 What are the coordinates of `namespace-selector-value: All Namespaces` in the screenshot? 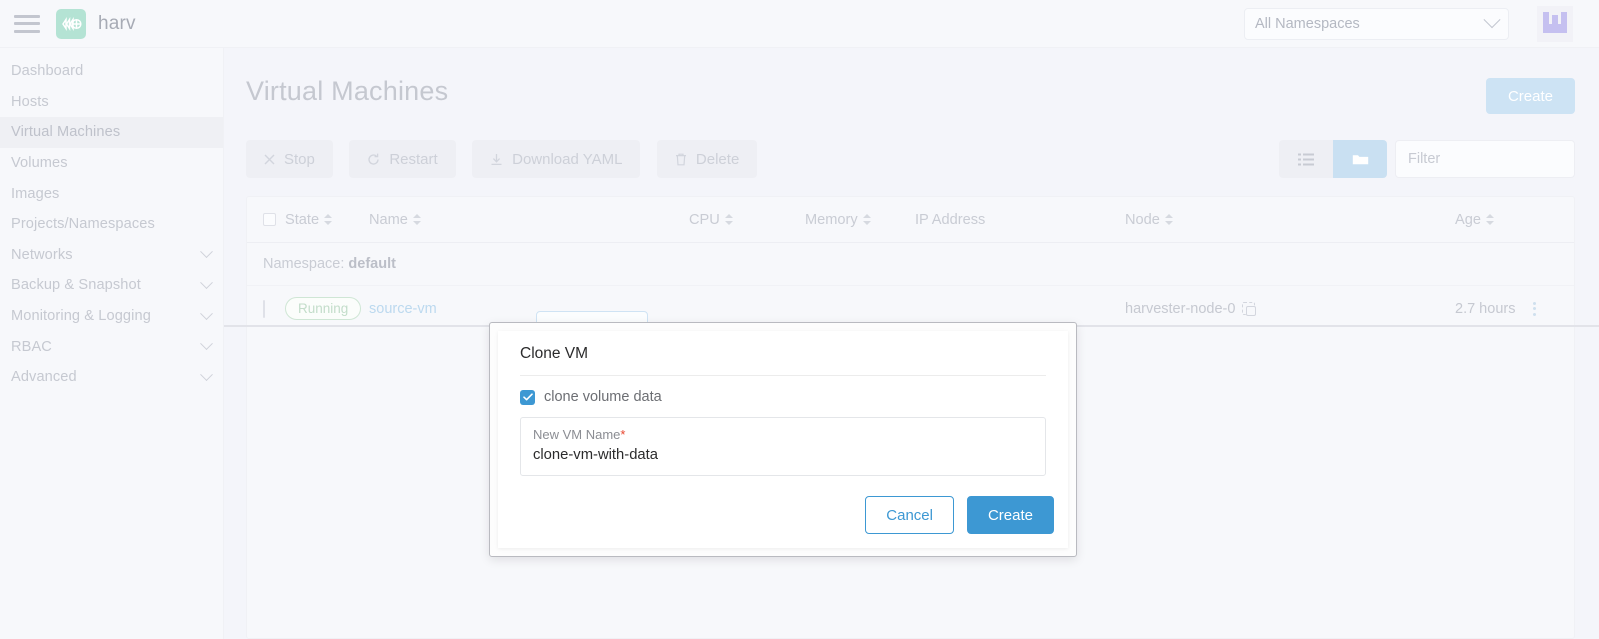 It's located at (1307, 24).